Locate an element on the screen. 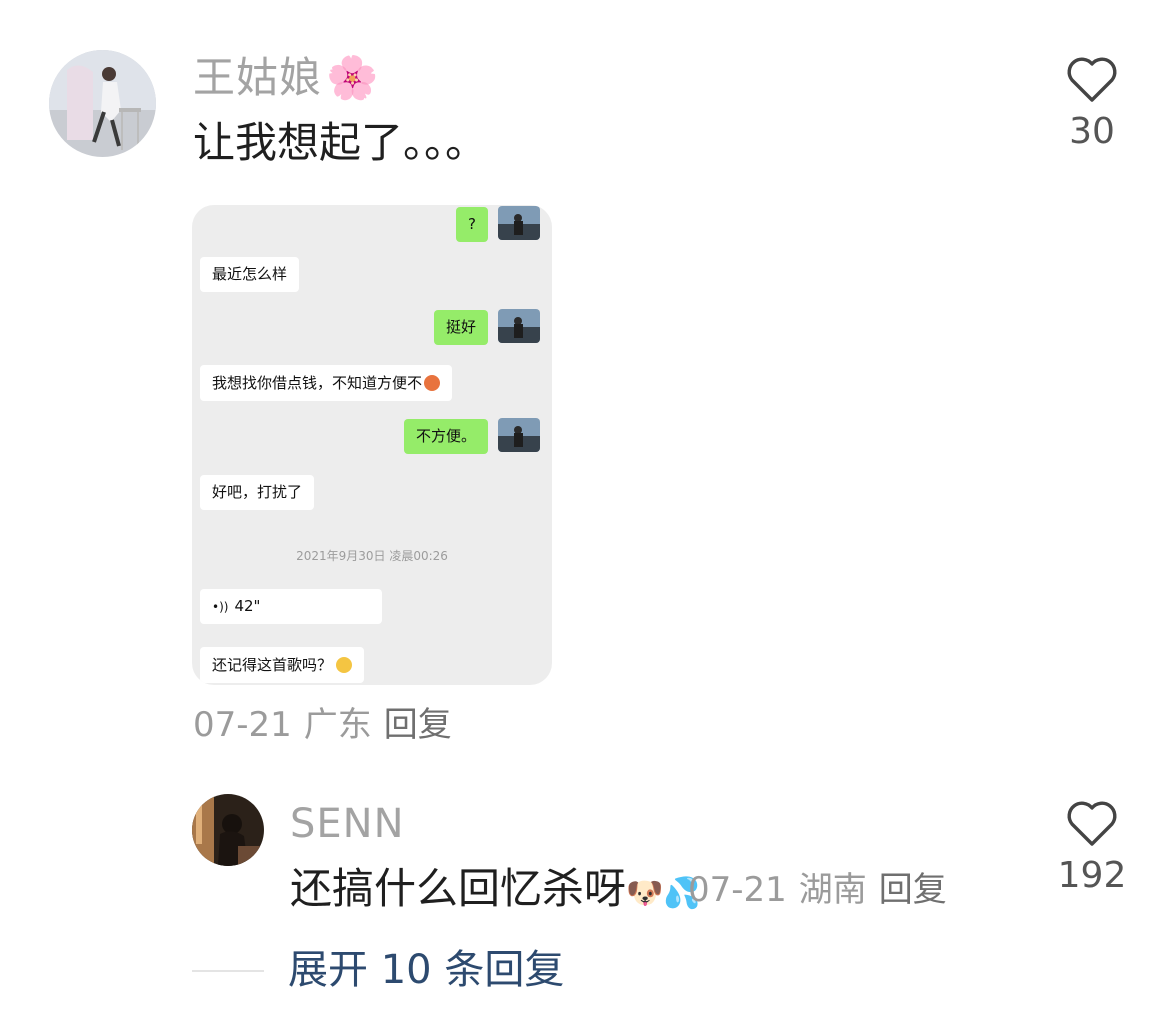 The image size is (1170, 1036). username: 王姑娘🌸 is located at coordinates (286, 78).